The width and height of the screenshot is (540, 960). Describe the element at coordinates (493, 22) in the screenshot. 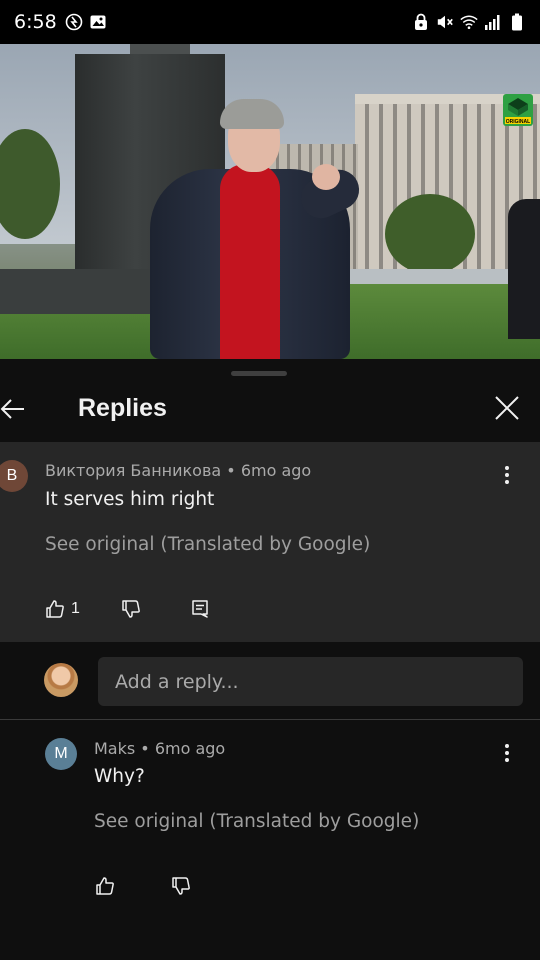

I see `signal-icon` at that location.